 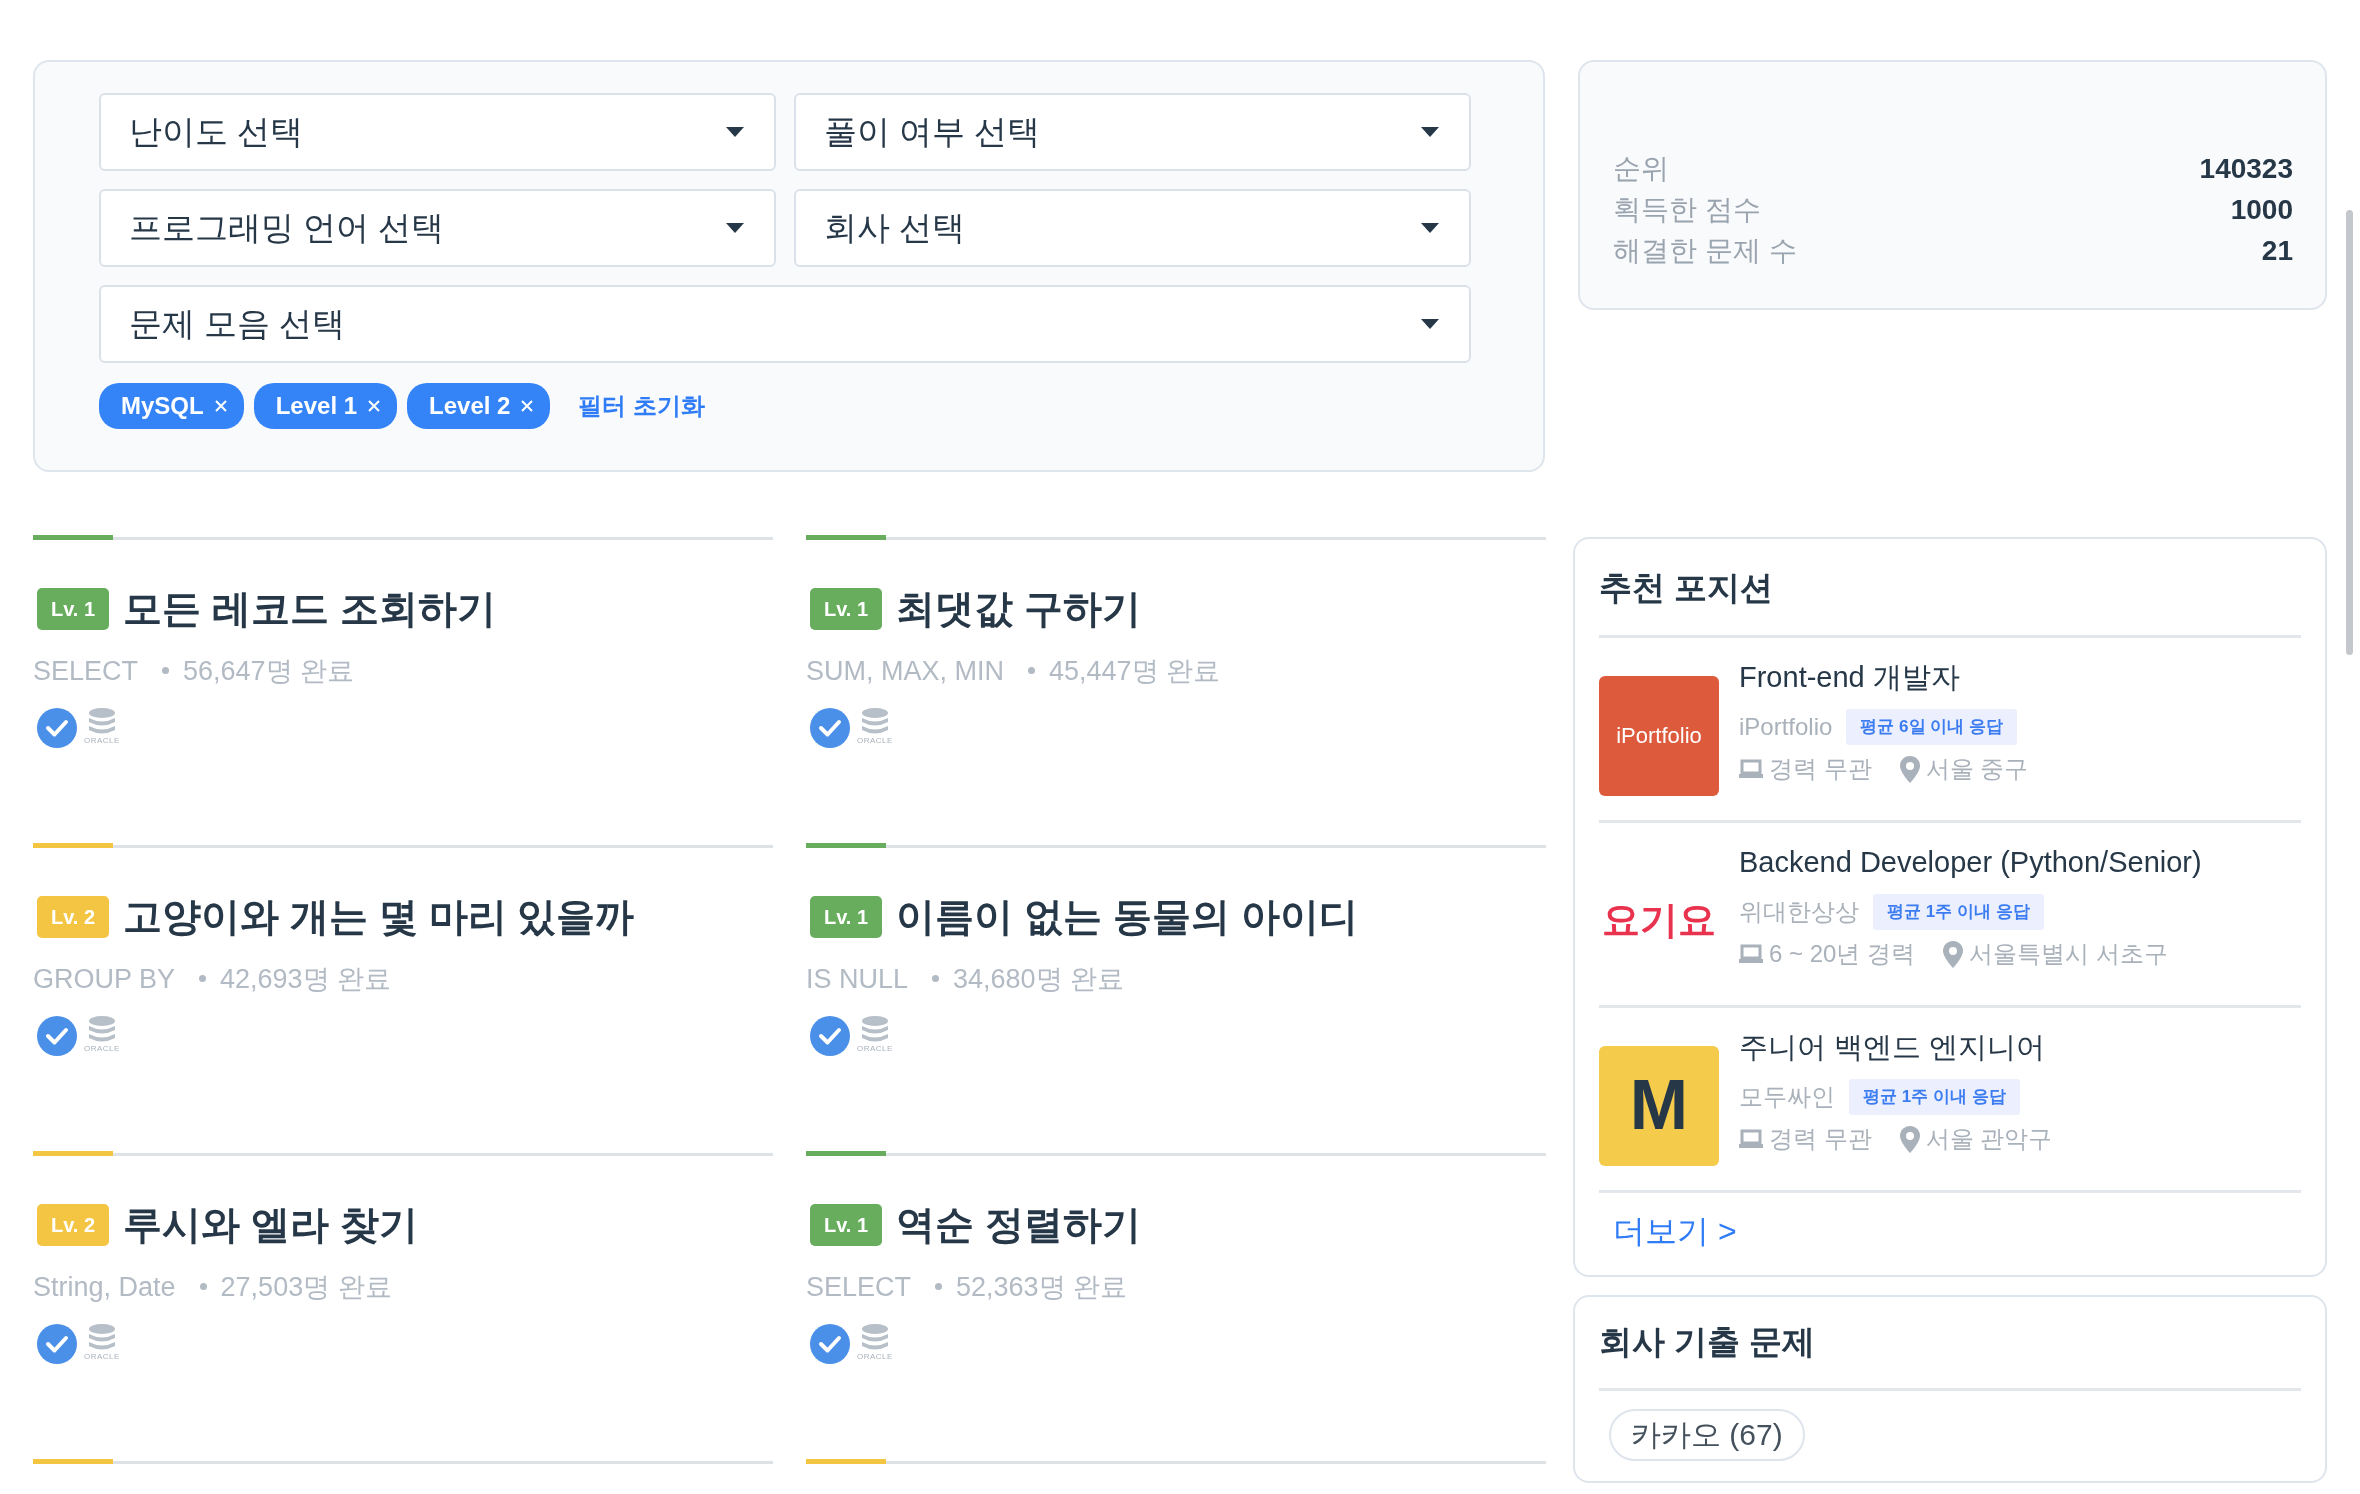 I want to click on company-name: 모두싸인, so click(x=1787, y=1097).